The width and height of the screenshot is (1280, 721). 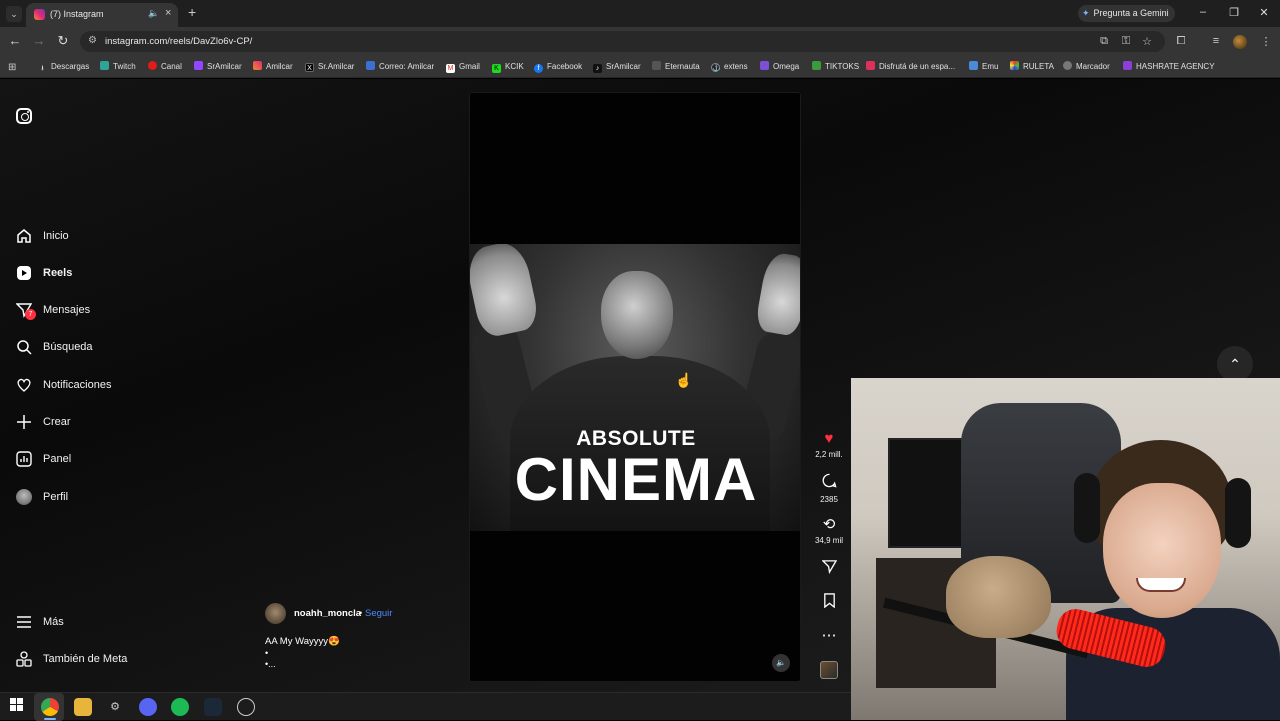 I want to click on document-icon, so click(x=656, y=65).